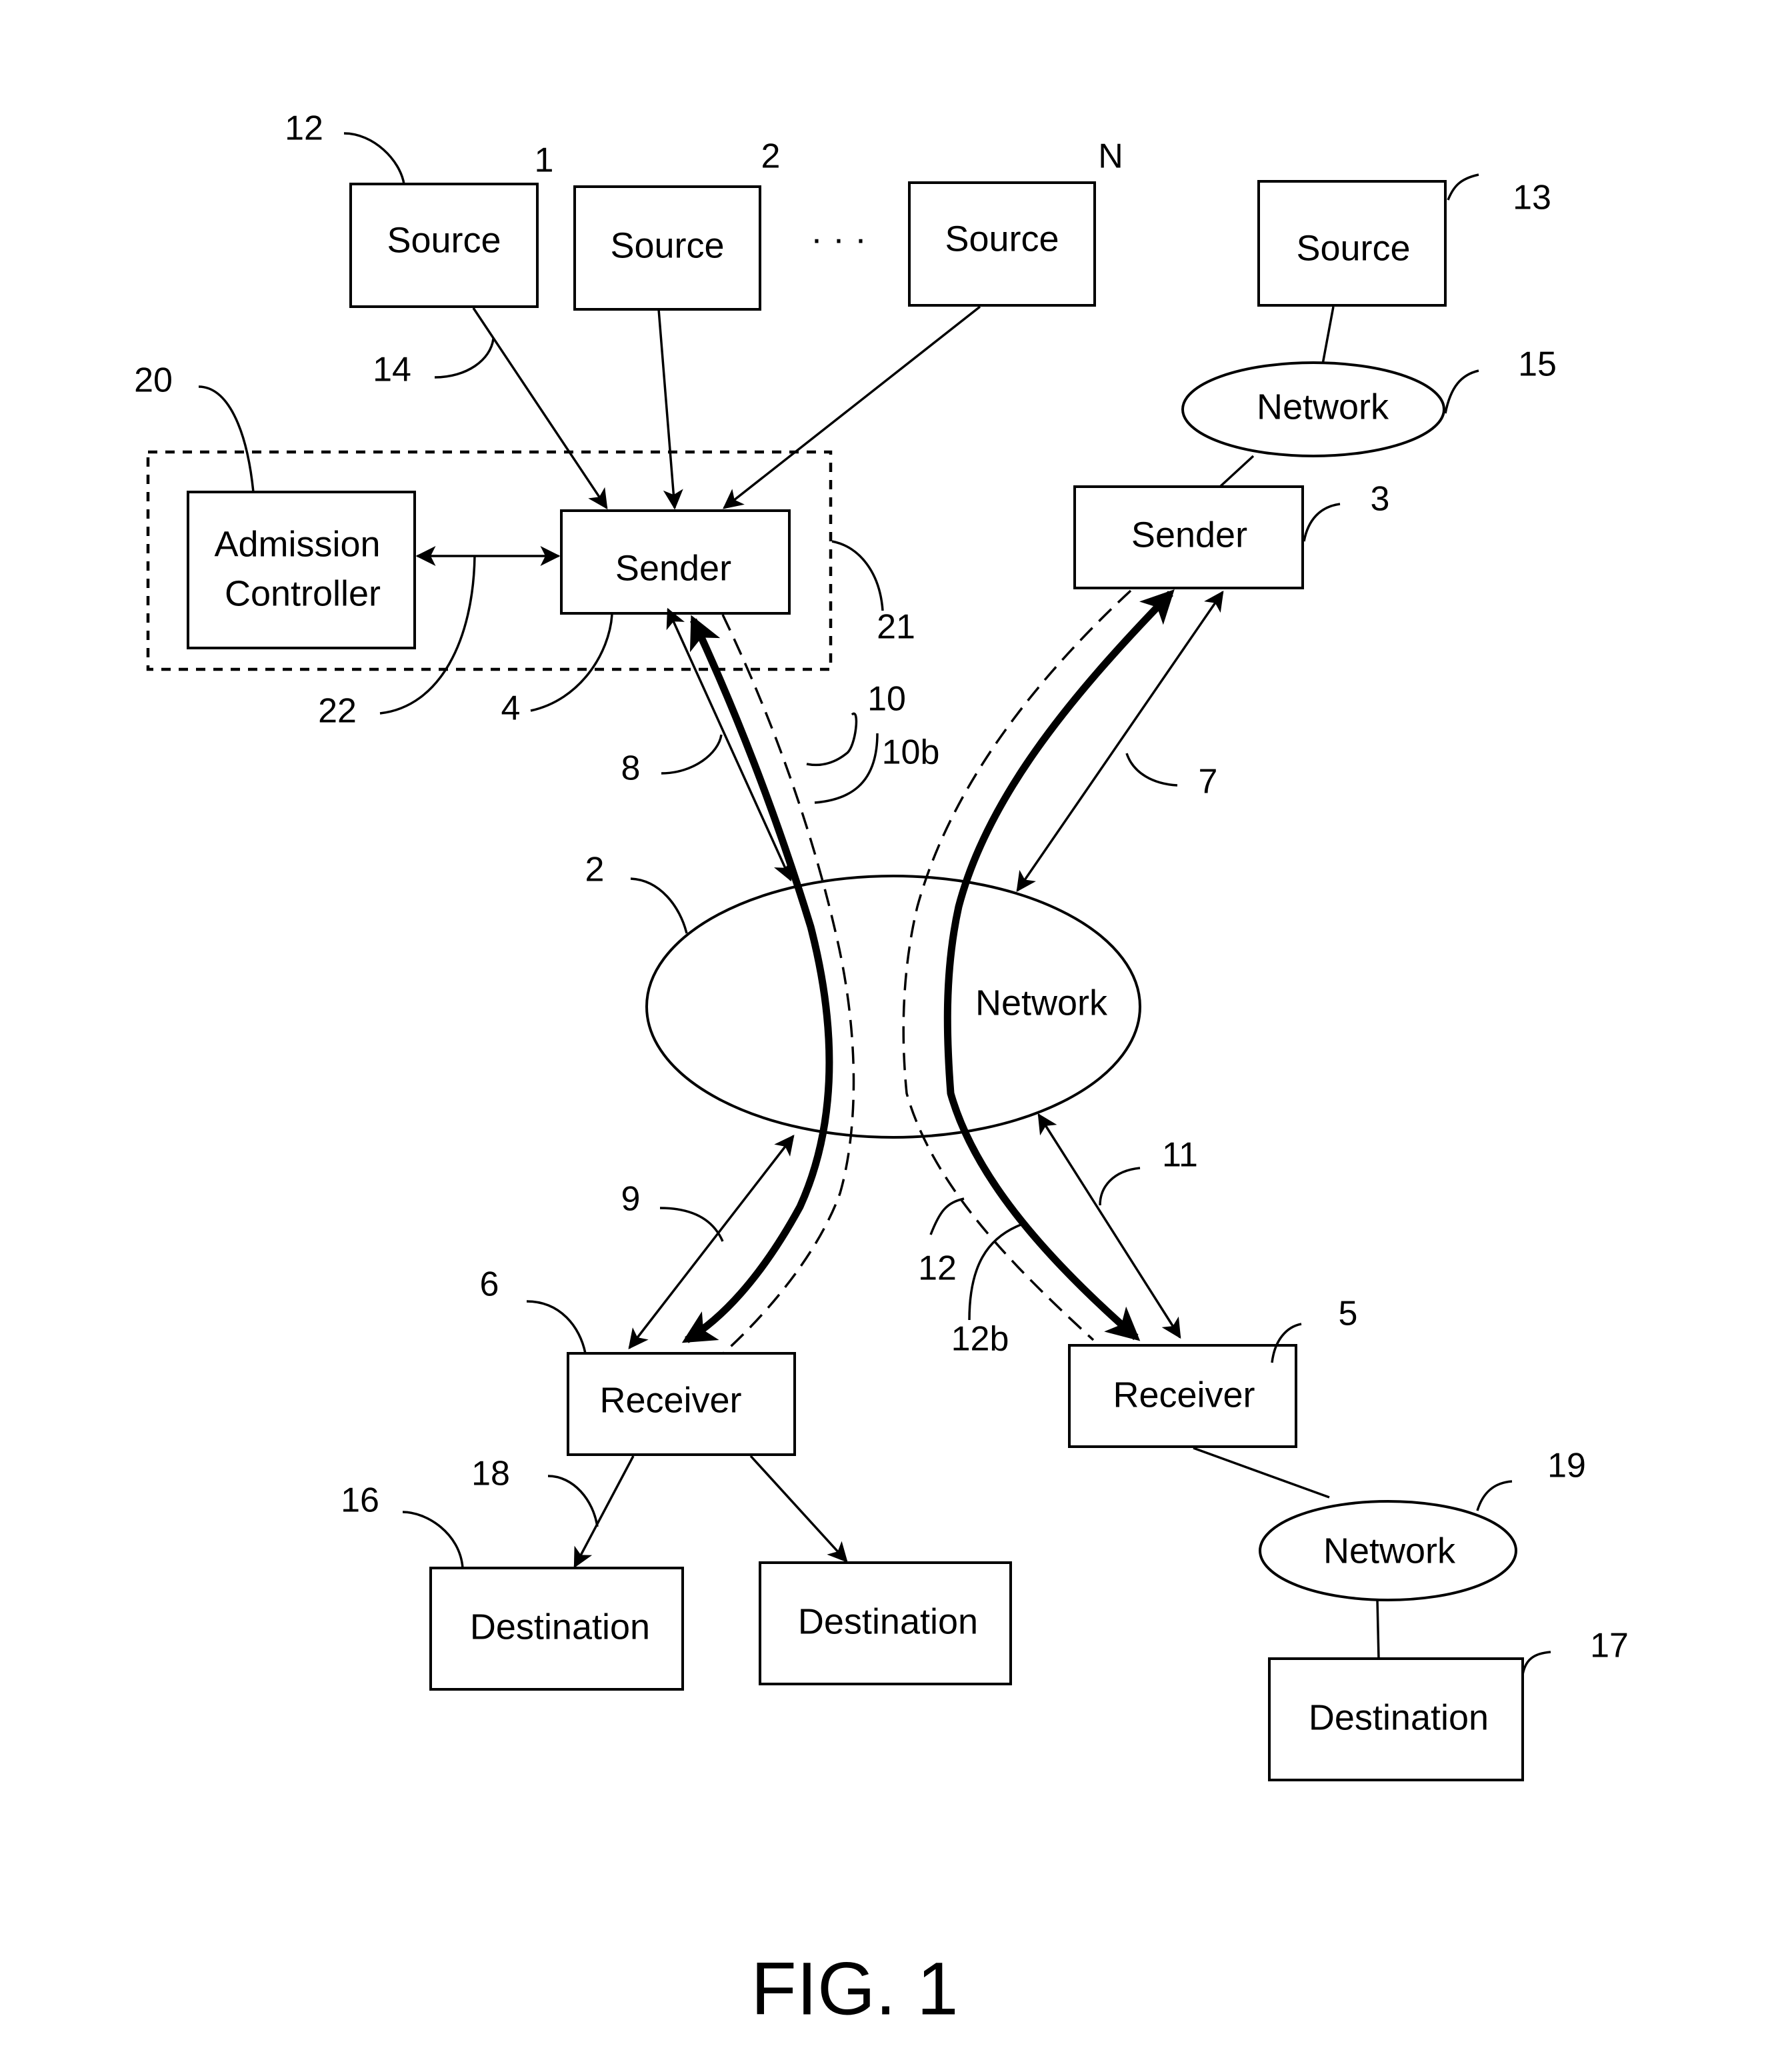 This screenshot has width=1792, height=2058. Describe the element at coordinates (301, 570) in the screenshot. I see `admission-controller: Admission Controller` at that location.